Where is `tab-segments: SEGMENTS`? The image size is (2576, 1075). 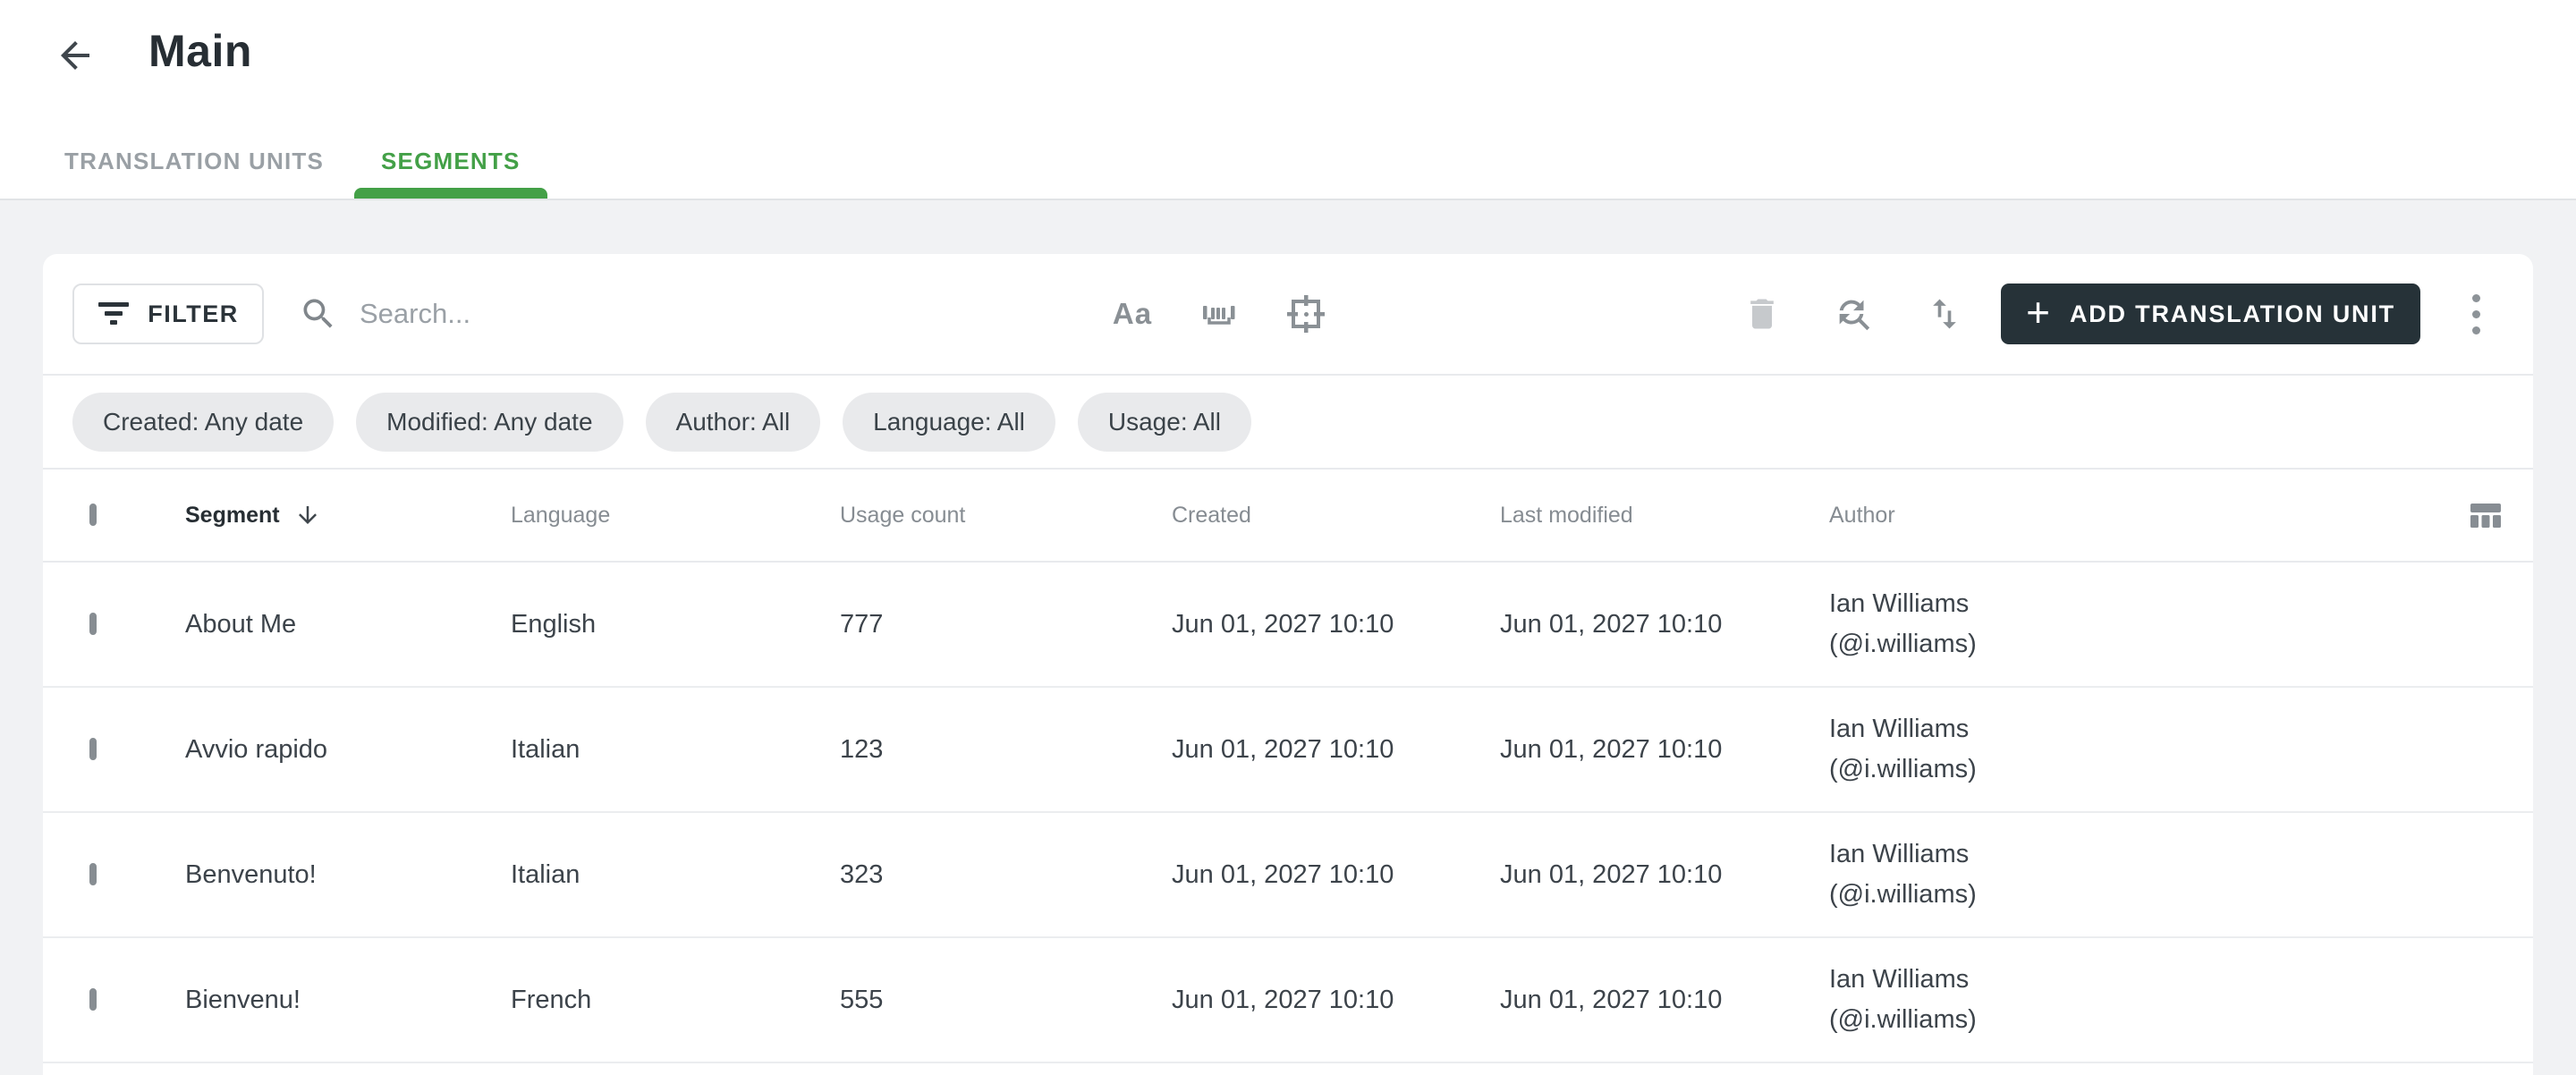 tab-segments: SEGMENTS is located at coordinates (450, 161).